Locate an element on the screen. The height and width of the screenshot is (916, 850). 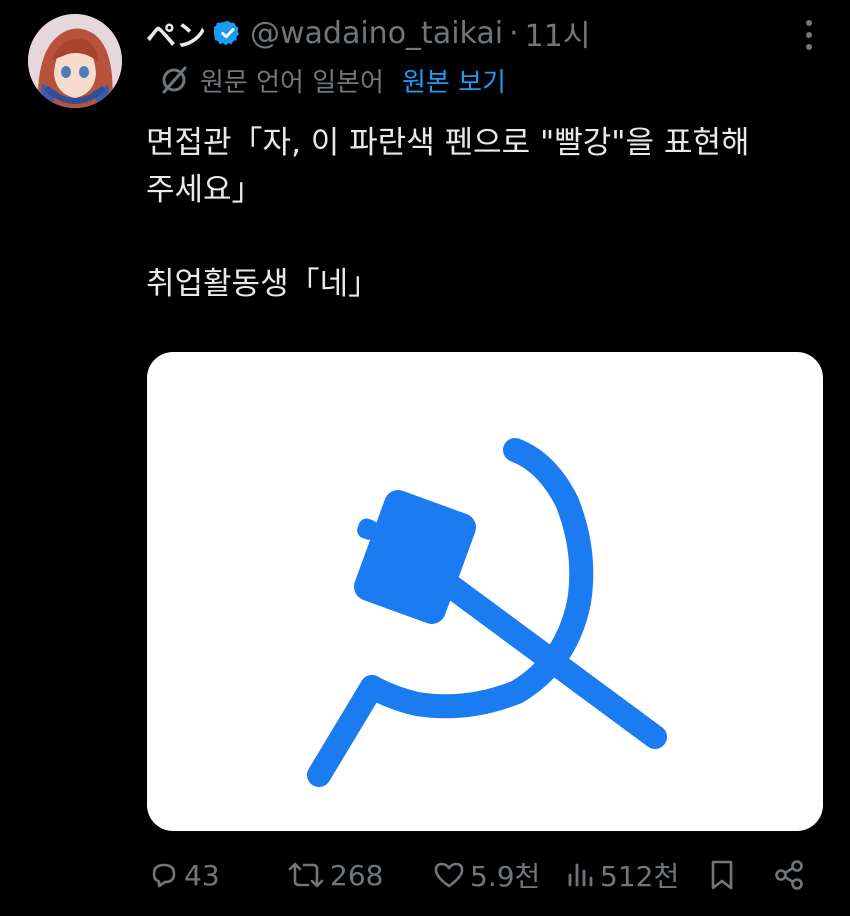
translation-source-label: 원문 언어 일본어 is located at coordinates (292, 82).